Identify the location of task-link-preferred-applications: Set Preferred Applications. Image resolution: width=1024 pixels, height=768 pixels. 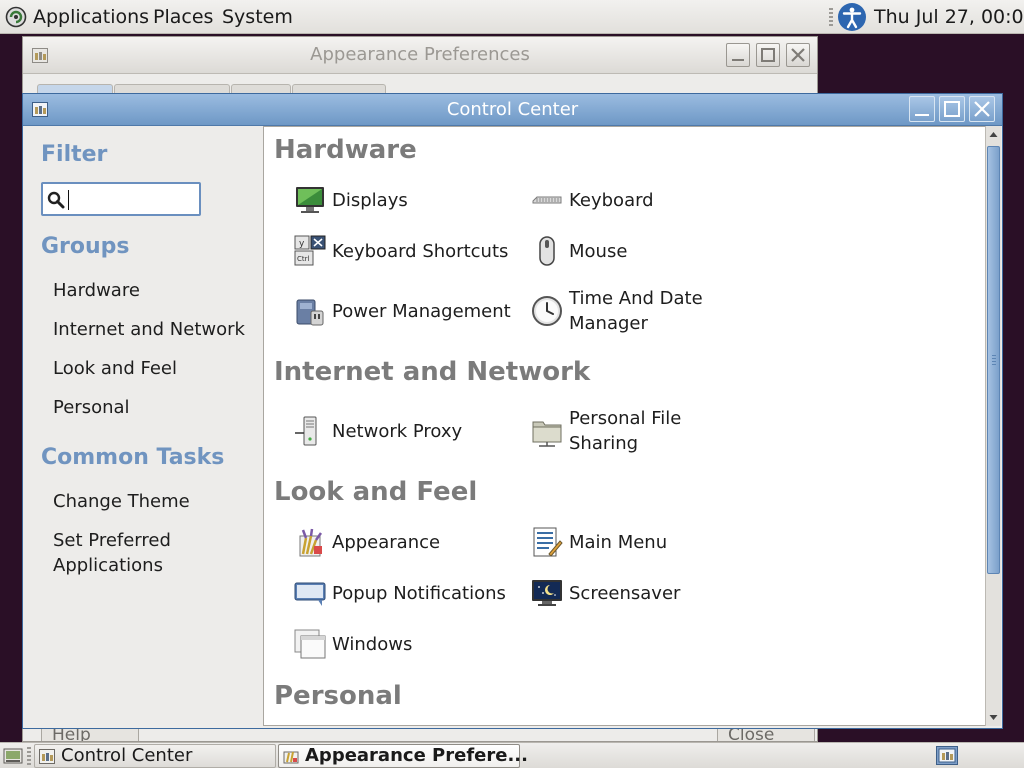
(123, 553).